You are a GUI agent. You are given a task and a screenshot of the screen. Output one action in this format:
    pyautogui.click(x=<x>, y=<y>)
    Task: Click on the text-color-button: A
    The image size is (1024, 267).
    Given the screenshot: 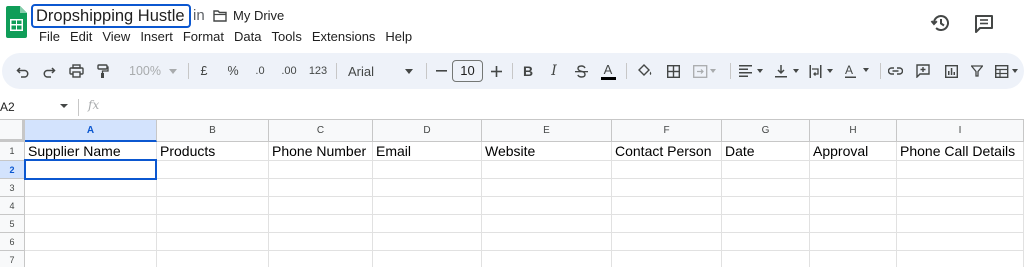 What is the action you would take?
    pyautogui.click(x=608, y=71)
    